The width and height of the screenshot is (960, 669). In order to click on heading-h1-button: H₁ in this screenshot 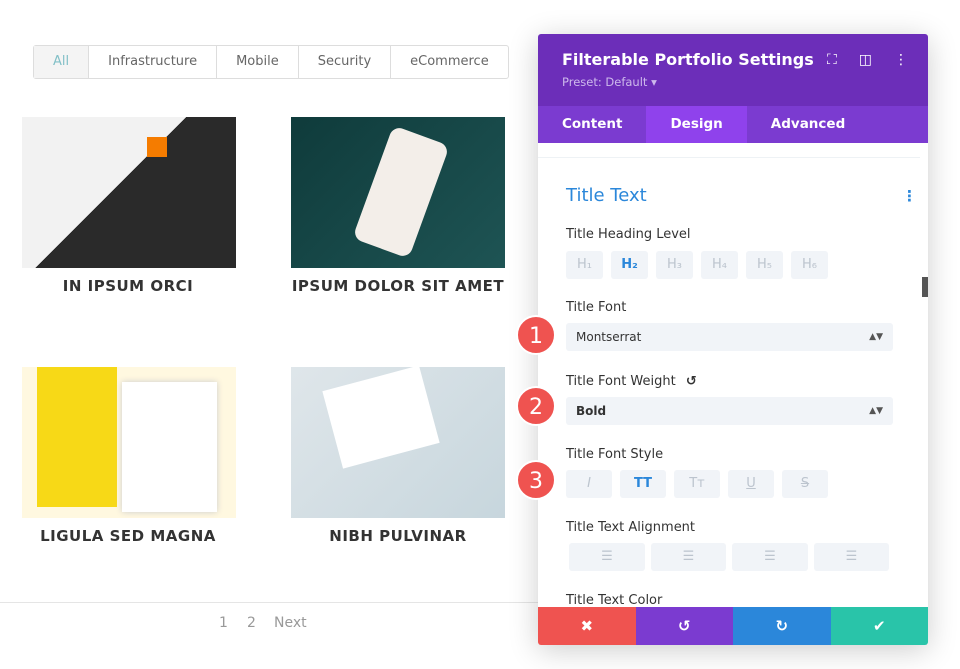, I will do `click(584, 265)`.